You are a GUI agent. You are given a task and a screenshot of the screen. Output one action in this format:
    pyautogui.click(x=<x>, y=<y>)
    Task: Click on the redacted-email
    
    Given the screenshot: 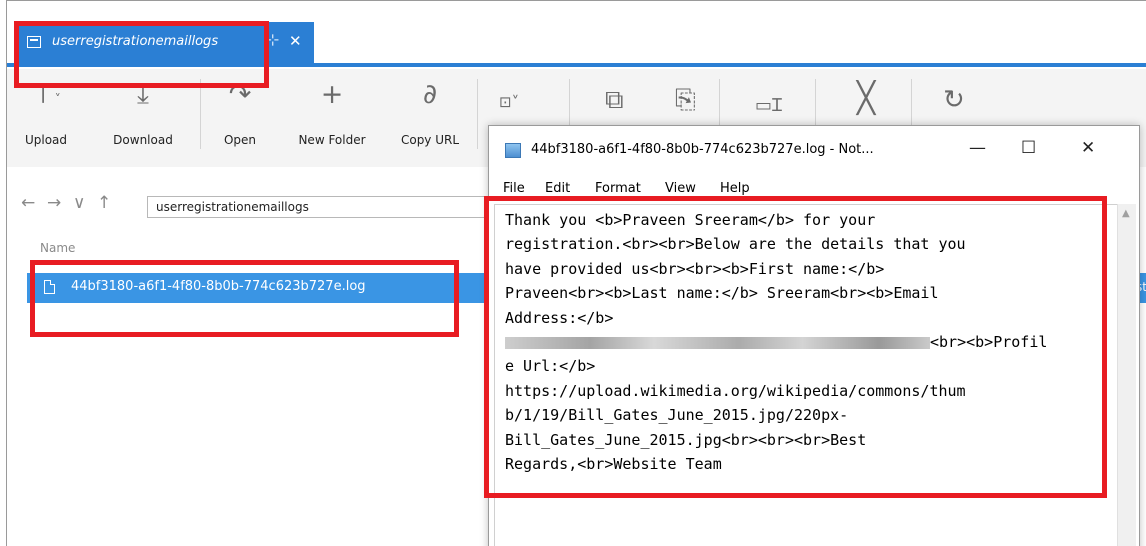 What is the action you would take?
    pyautogui.click(x=717, y=342)
    